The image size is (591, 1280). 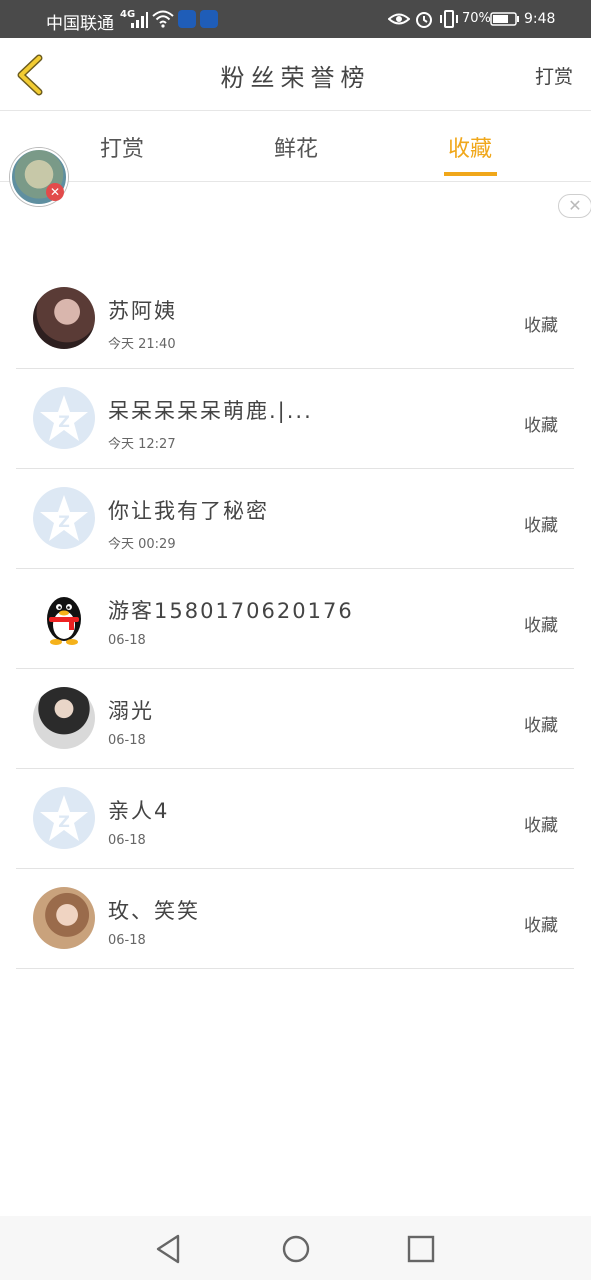 I want to click on system-nav-bar, so click(x=295, y=1248).